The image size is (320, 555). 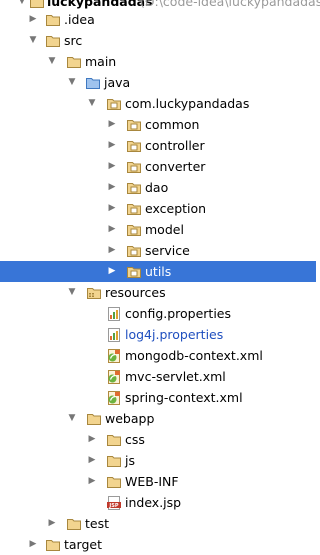 I want to click on tree-node-label: converter, so click(x=175, y=166).